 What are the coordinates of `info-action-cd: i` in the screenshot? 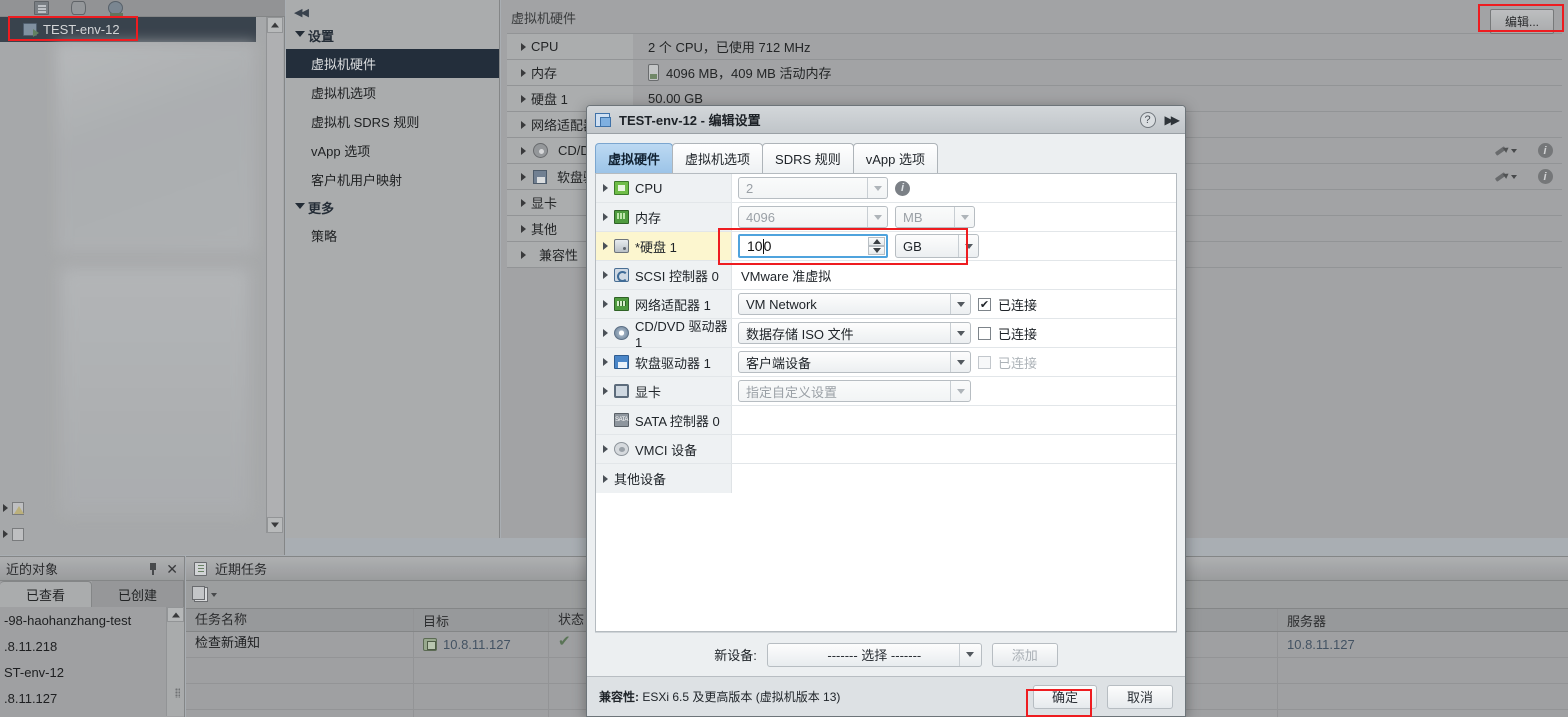 It's located at (1545, 150).